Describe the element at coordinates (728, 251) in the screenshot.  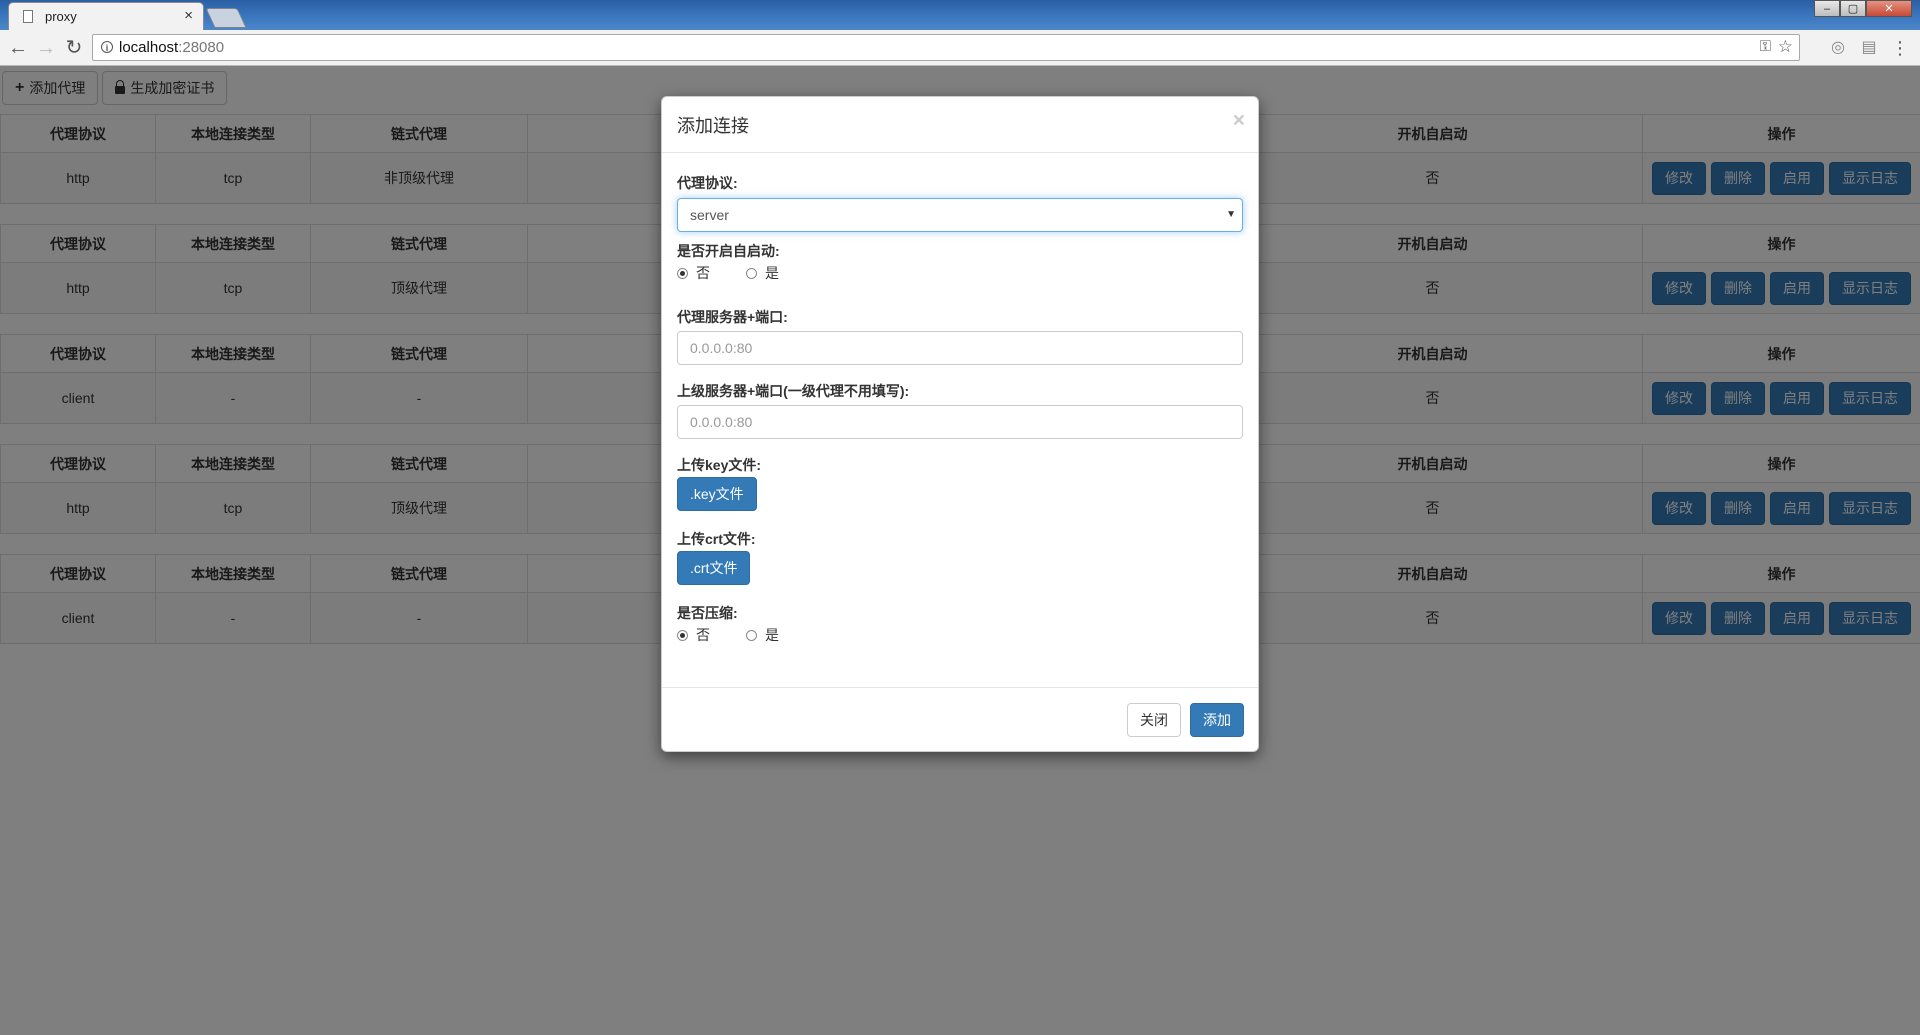
I see `autostart-label: 是否开启自启动:` at that location.